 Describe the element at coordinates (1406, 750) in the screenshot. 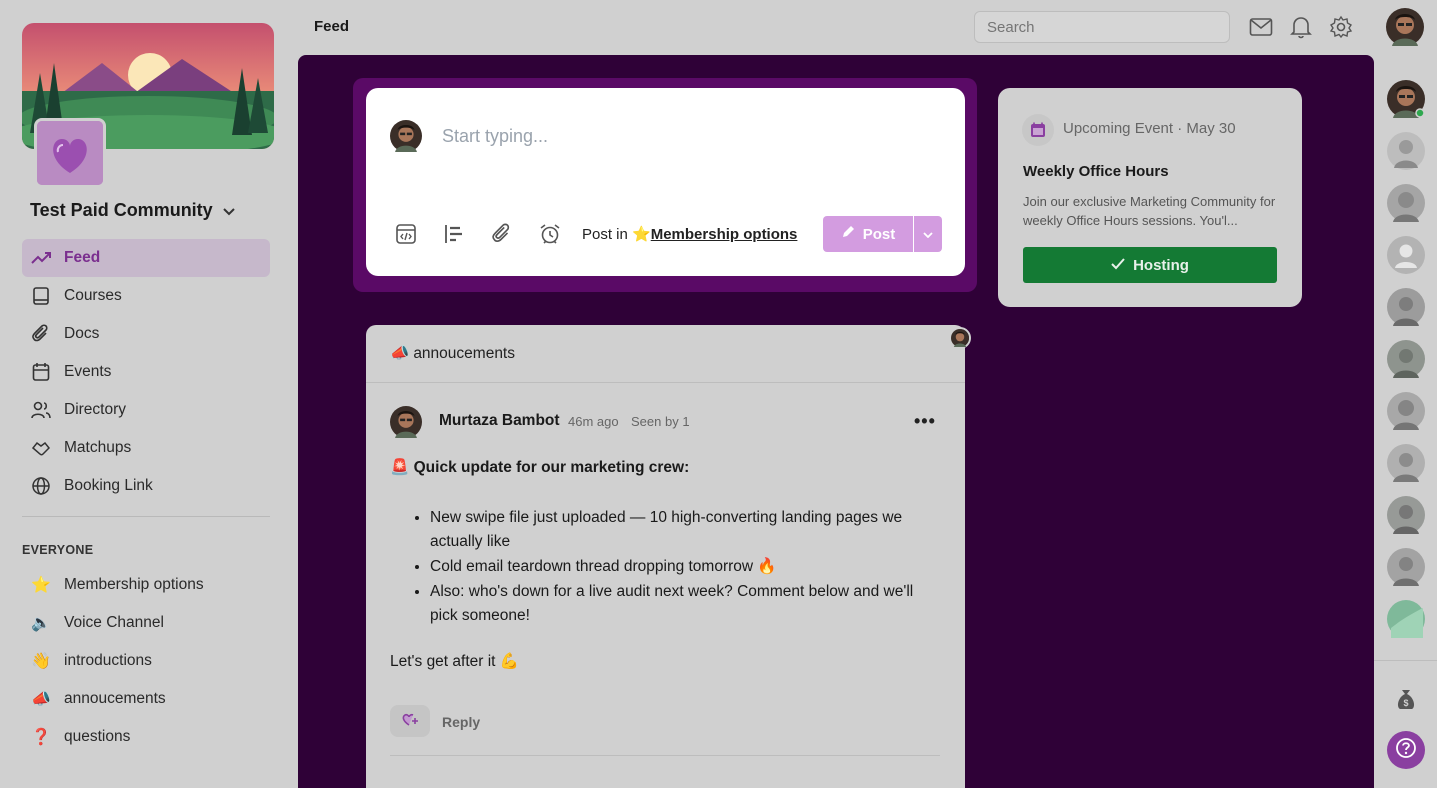

I see `help-button` at that location.